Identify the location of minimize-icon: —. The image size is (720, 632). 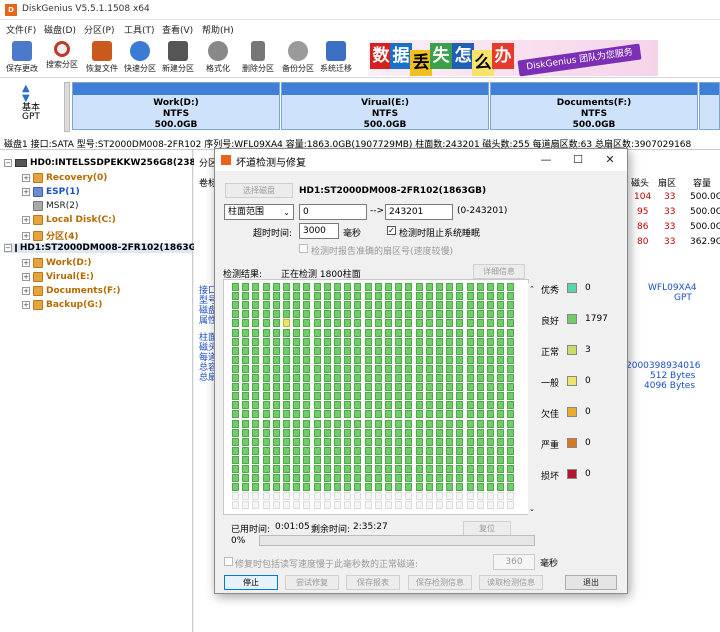
(546, 160).